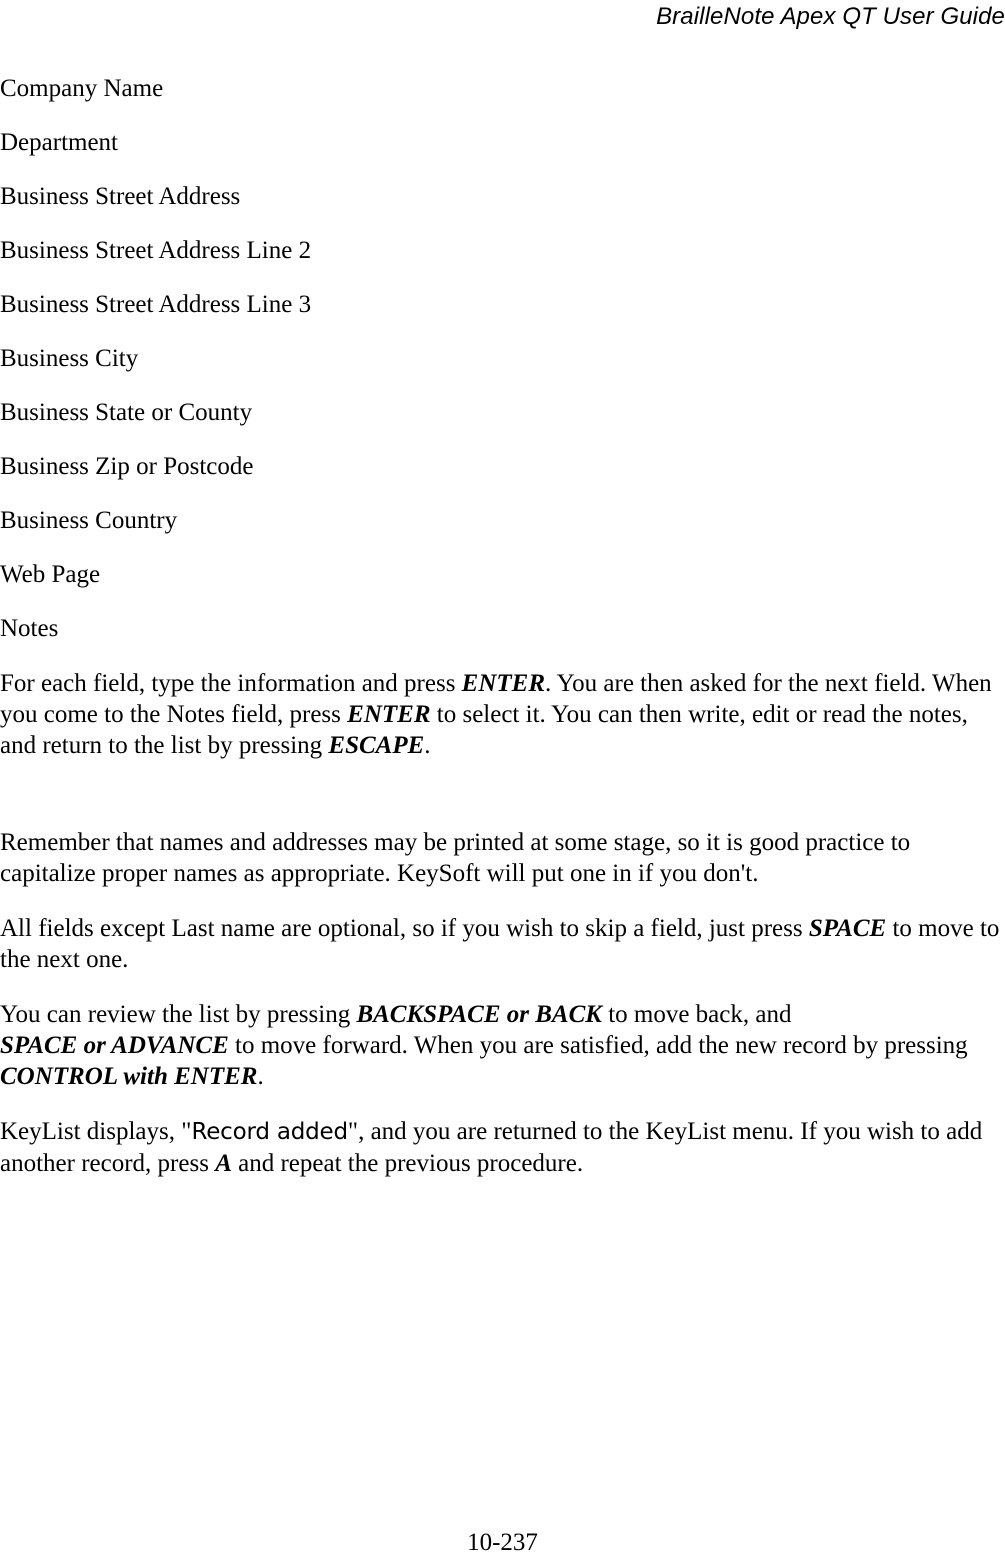 The height and width of the screenshot is (1566, 1005). Describe the element at coordinates (156, 304) in the screenshot. I see `field-list-item: Business Street Address Line 3` at that location.